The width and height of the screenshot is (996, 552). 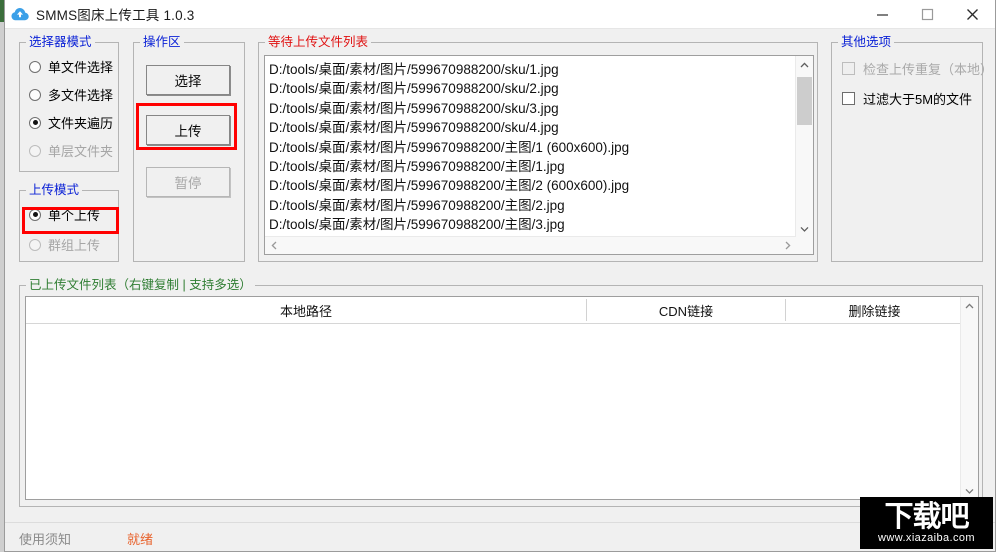 I want to click on status-text: 就绪, so click(x=140, y=539).